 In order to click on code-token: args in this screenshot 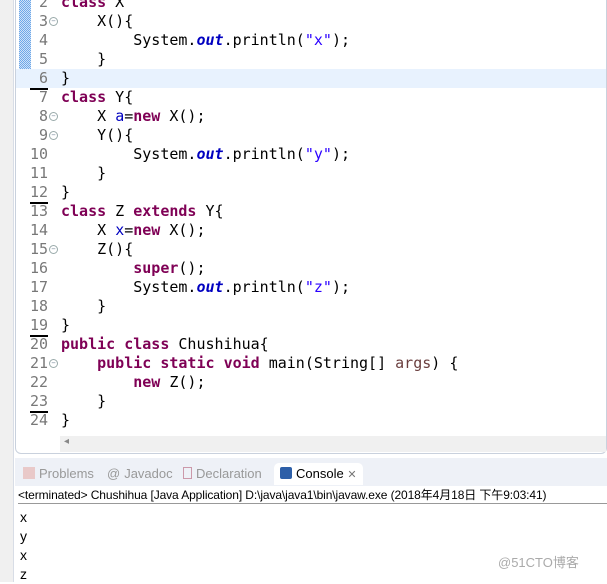, I will do `click(413, 363)`.